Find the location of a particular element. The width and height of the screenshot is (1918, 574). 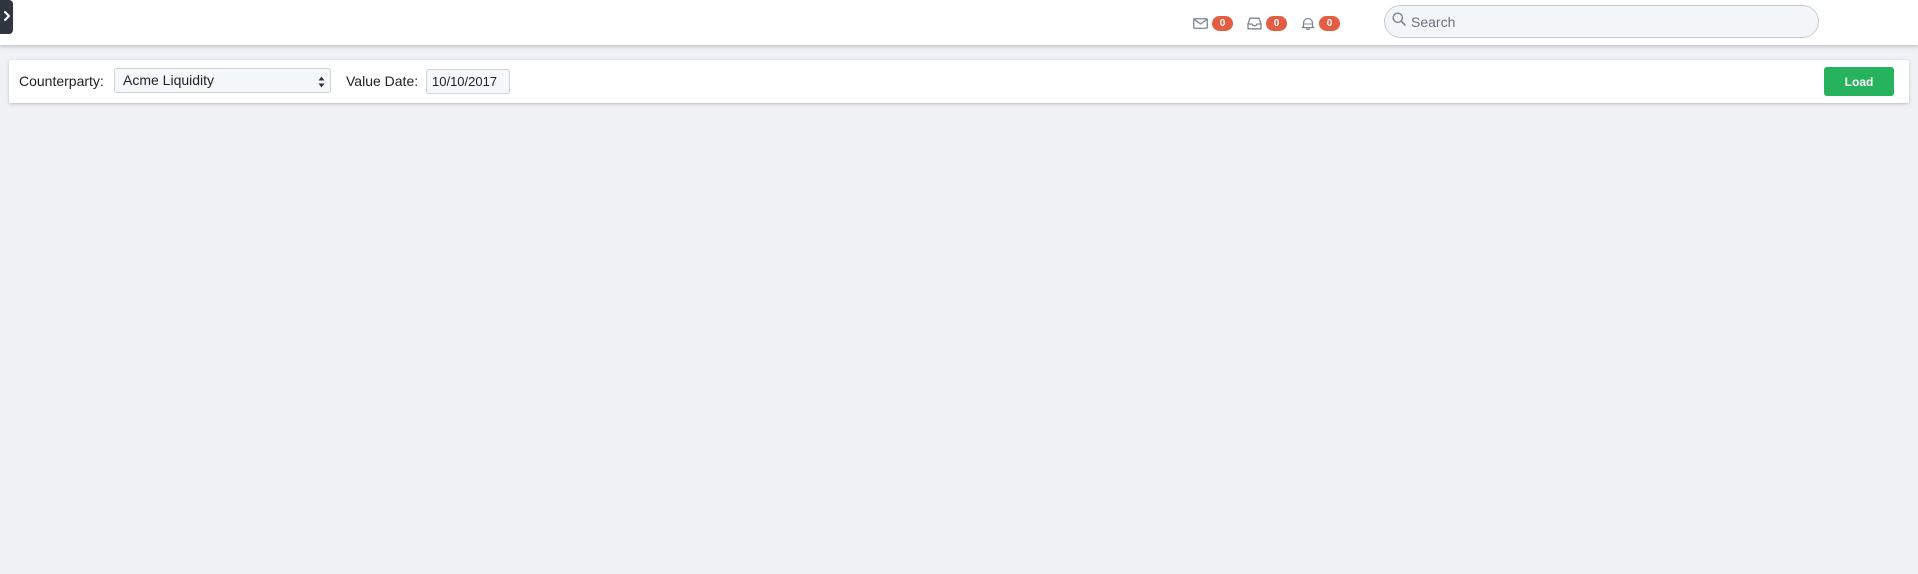

value-date-label: Value Date: is located at coordinates (382, 81).